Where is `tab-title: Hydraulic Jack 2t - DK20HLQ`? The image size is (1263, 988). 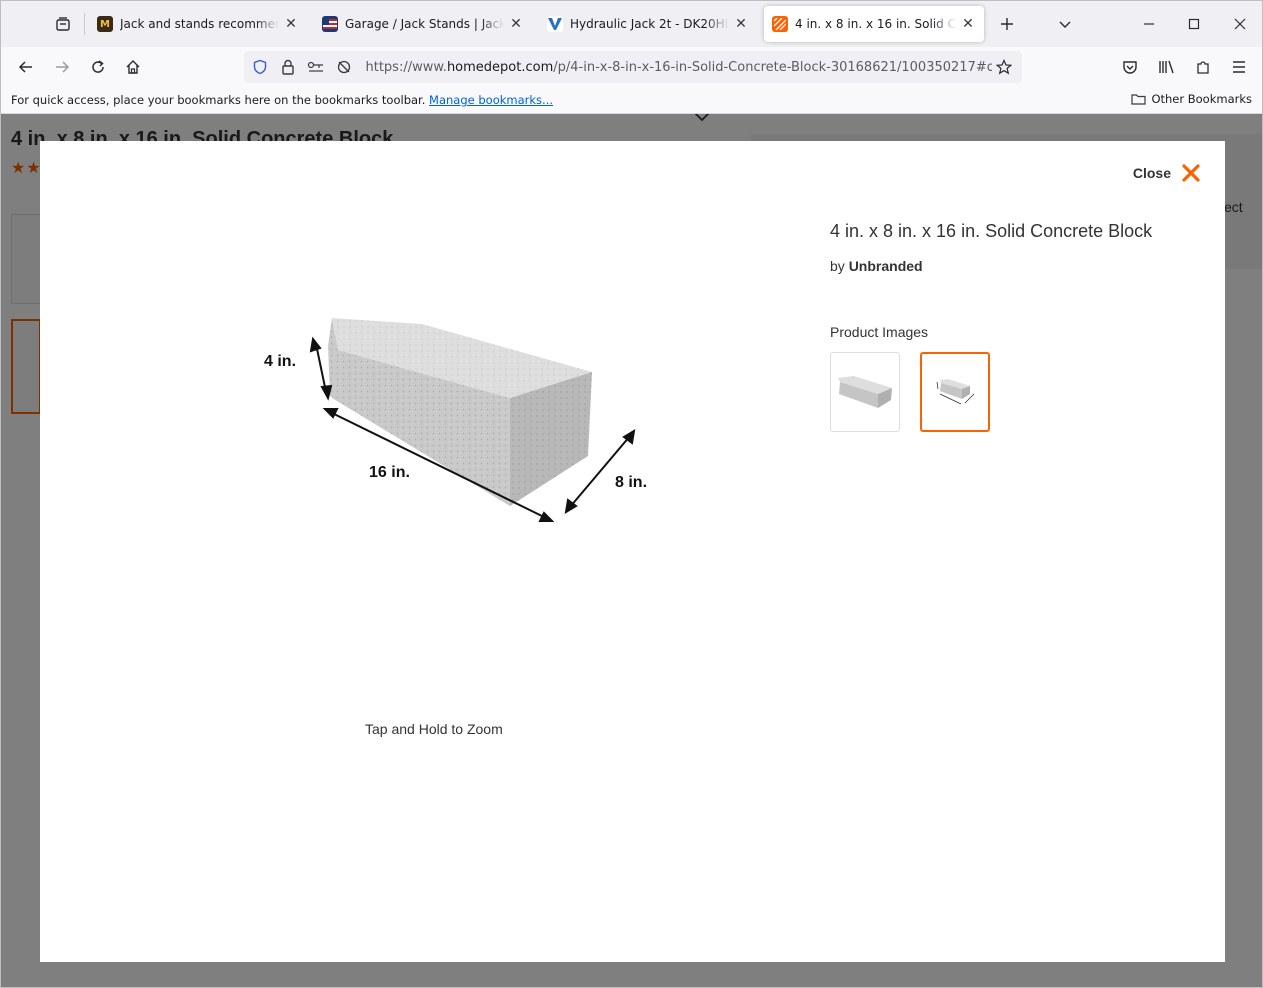
tab-title: Hydraulic Jack 2t - DK20HLQ is located at coordinates (649, 24).